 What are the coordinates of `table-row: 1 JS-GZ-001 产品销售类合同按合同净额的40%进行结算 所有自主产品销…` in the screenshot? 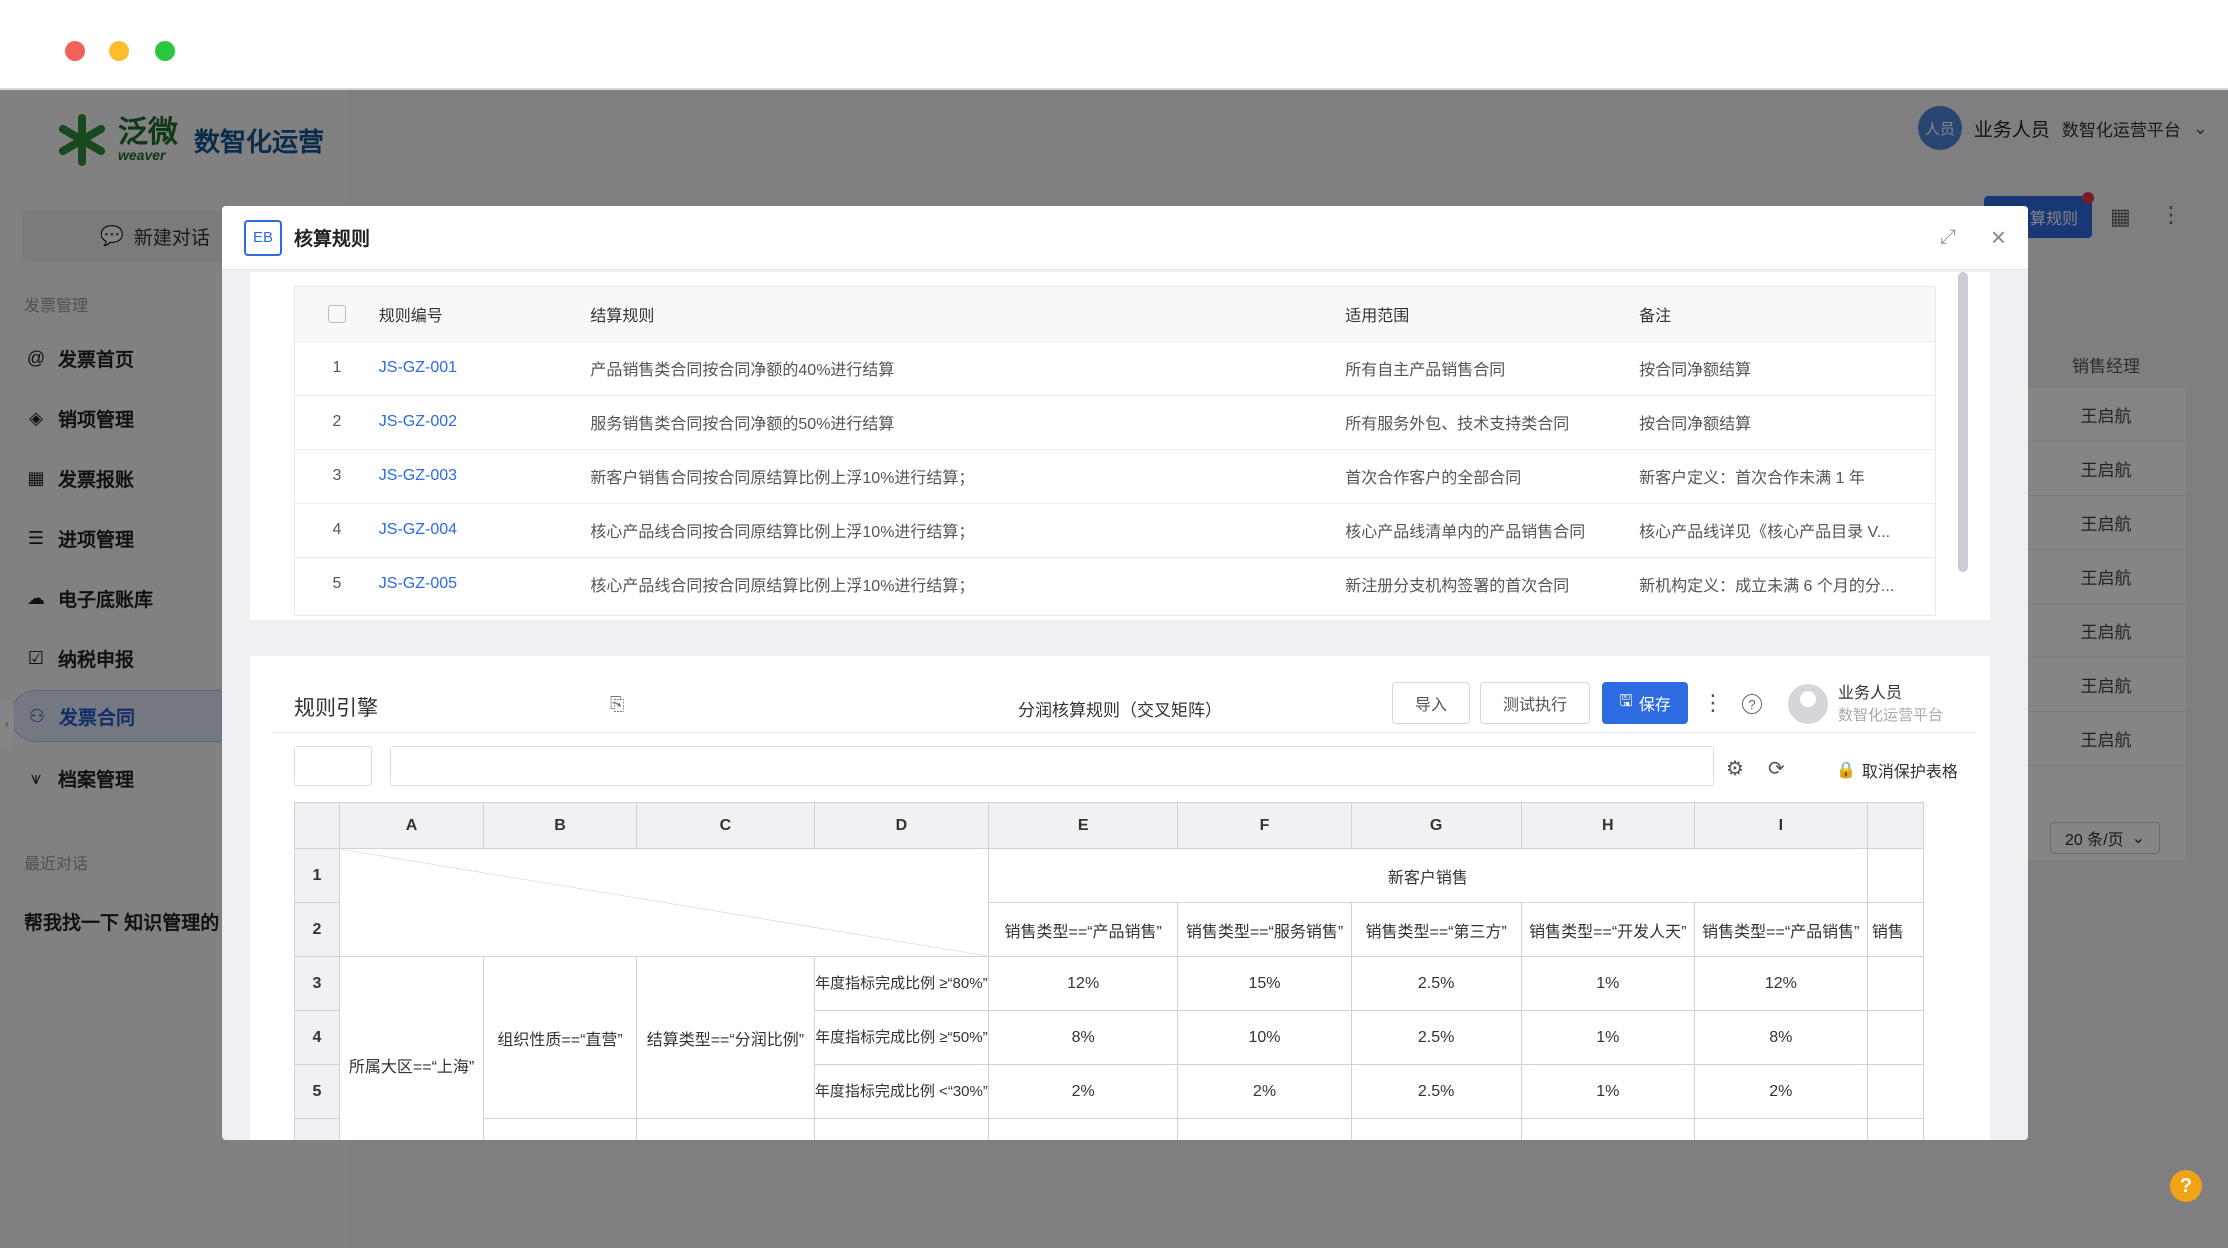 It's located at (1115, 367).